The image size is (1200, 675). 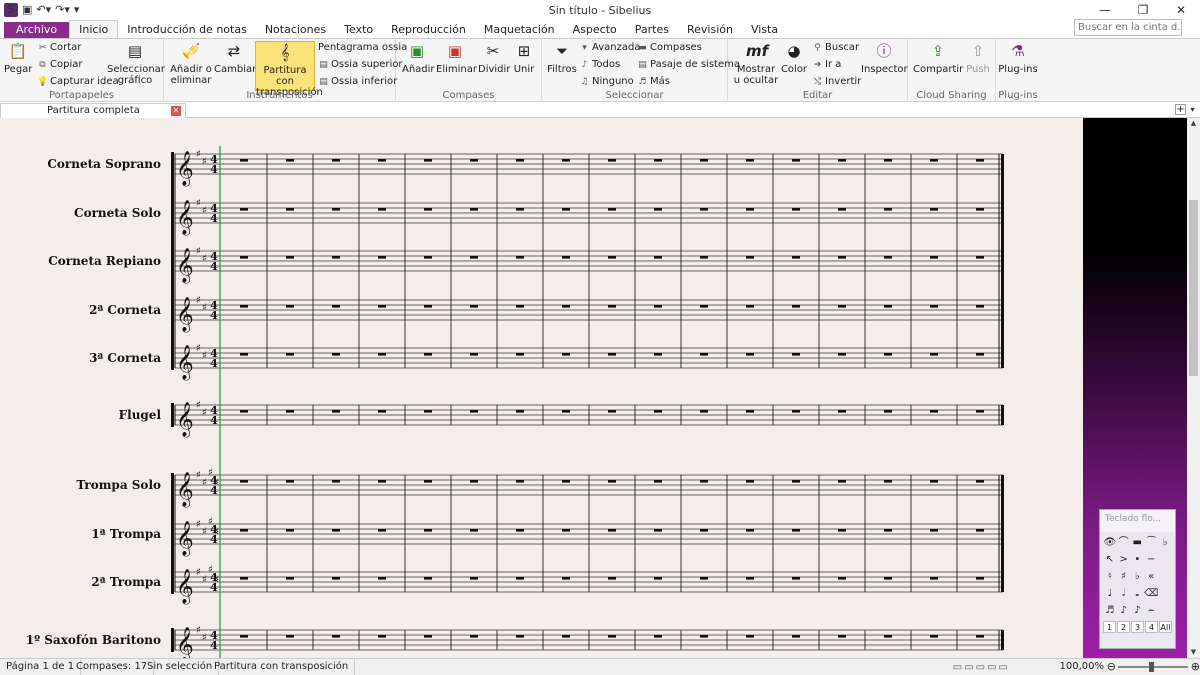 What do you see at coordinates (653, 82) in the screenshot?
I see `more-select-button: ♬ Más` at bounding box center [653, 82].